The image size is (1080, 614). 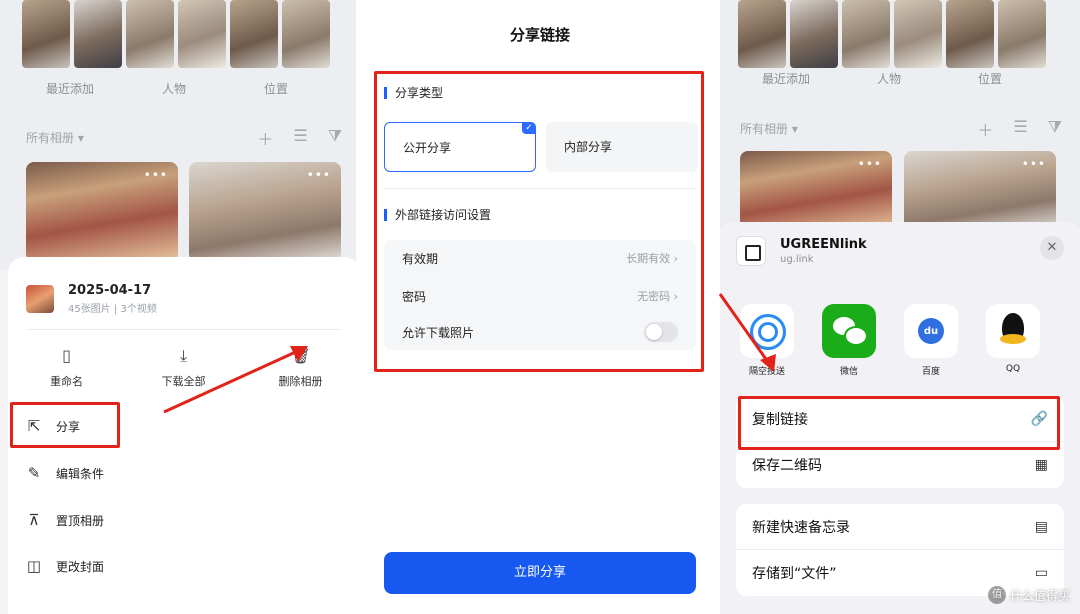 I want to click on action-group-secondary: 新建快速备忘录 ▤ 存储到“文件” ▭, so click(x=900, y=550).